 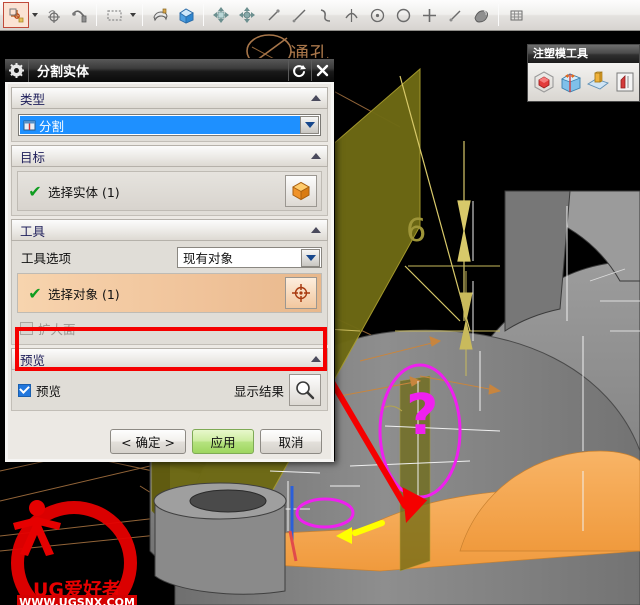 What do you see at coordinates (273, 15) in the screenshot?
I see `line-icon` at bounding box center [273, 15].